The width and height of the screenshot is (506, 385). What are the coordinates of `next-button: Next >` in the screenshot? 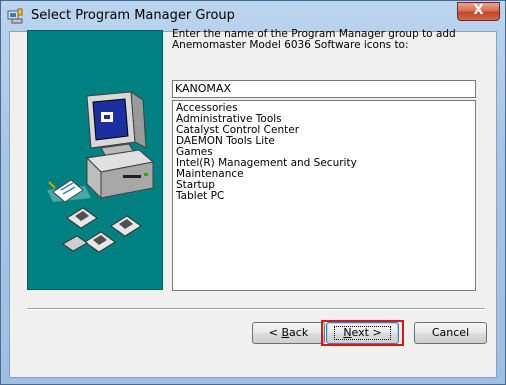 It's located at (362, 333).